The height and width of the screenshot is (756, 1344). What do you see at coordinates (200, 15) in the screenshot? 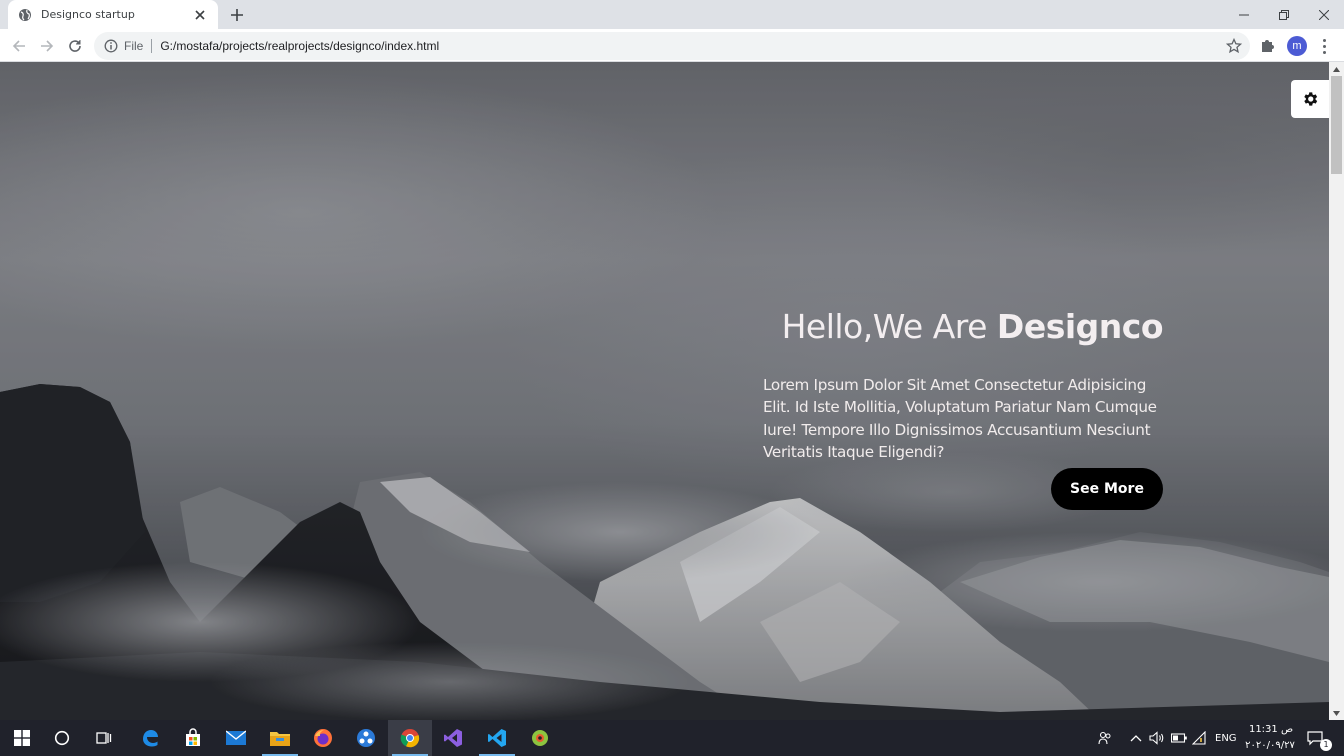
I see `close-tab-icon` at bounding box center [200, 15].